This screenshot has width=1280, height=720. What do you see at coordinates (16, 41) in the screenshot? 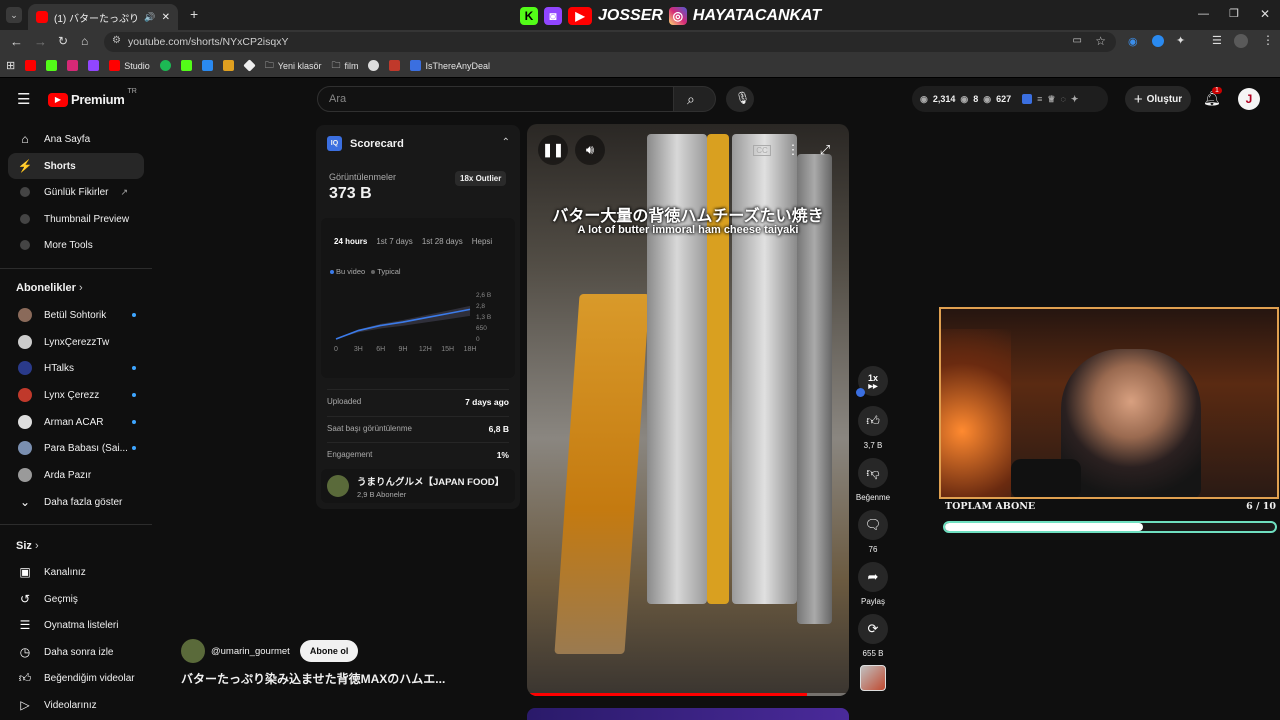
I see `back-icon: ←` at bounding box center [16, 41].